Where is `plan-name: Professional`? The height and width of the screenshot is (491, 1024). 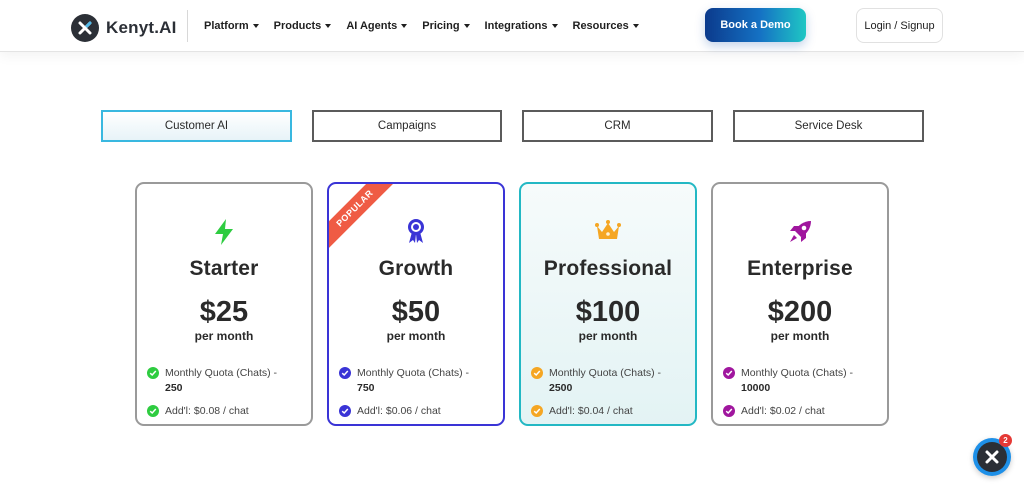 plan-name: Professional is located at coordinates (608, 268).